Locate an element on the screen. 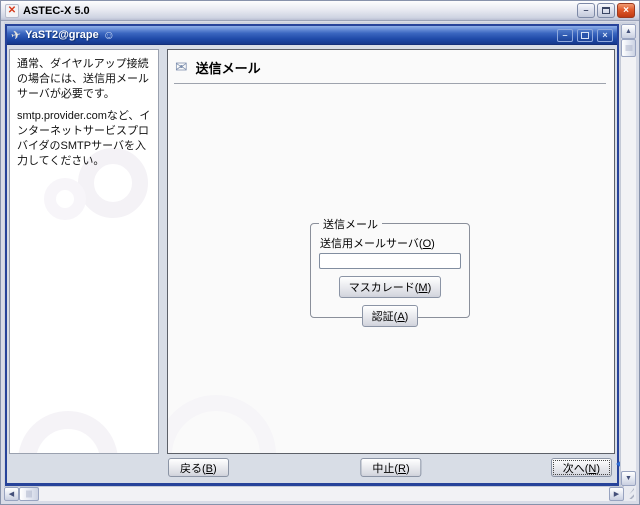 The image size is (640, 505). horizontal-scroll-thumb is located at coordinates (29, 494).